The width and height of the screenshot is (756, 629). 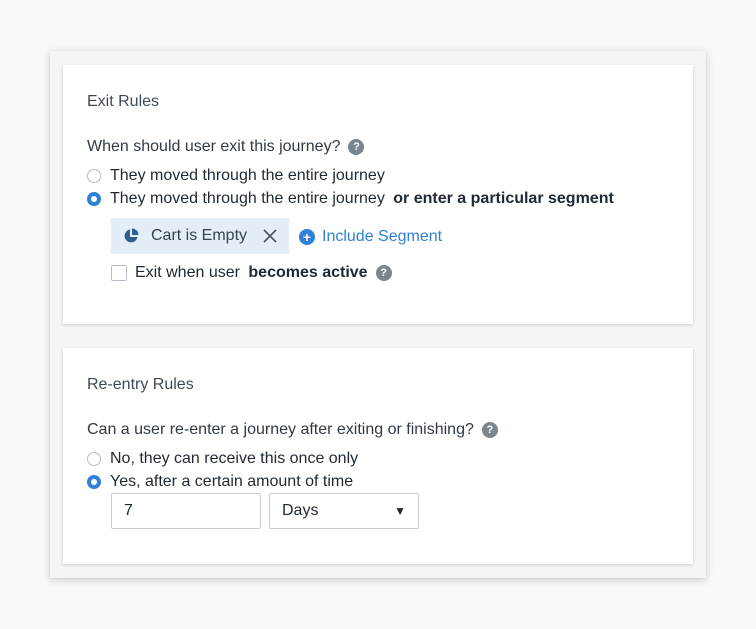 I want to click on exit-when-active-option: Exit when user becomes active ?, so click(x=251, y=273).